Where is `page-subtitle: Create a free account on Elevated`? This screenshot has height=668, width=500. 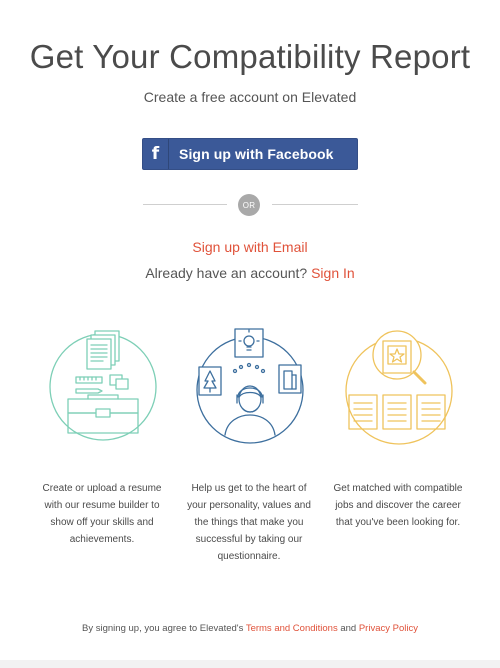
page-subtitle: Create a free account on Elevated is located at coordinates (250, 97).